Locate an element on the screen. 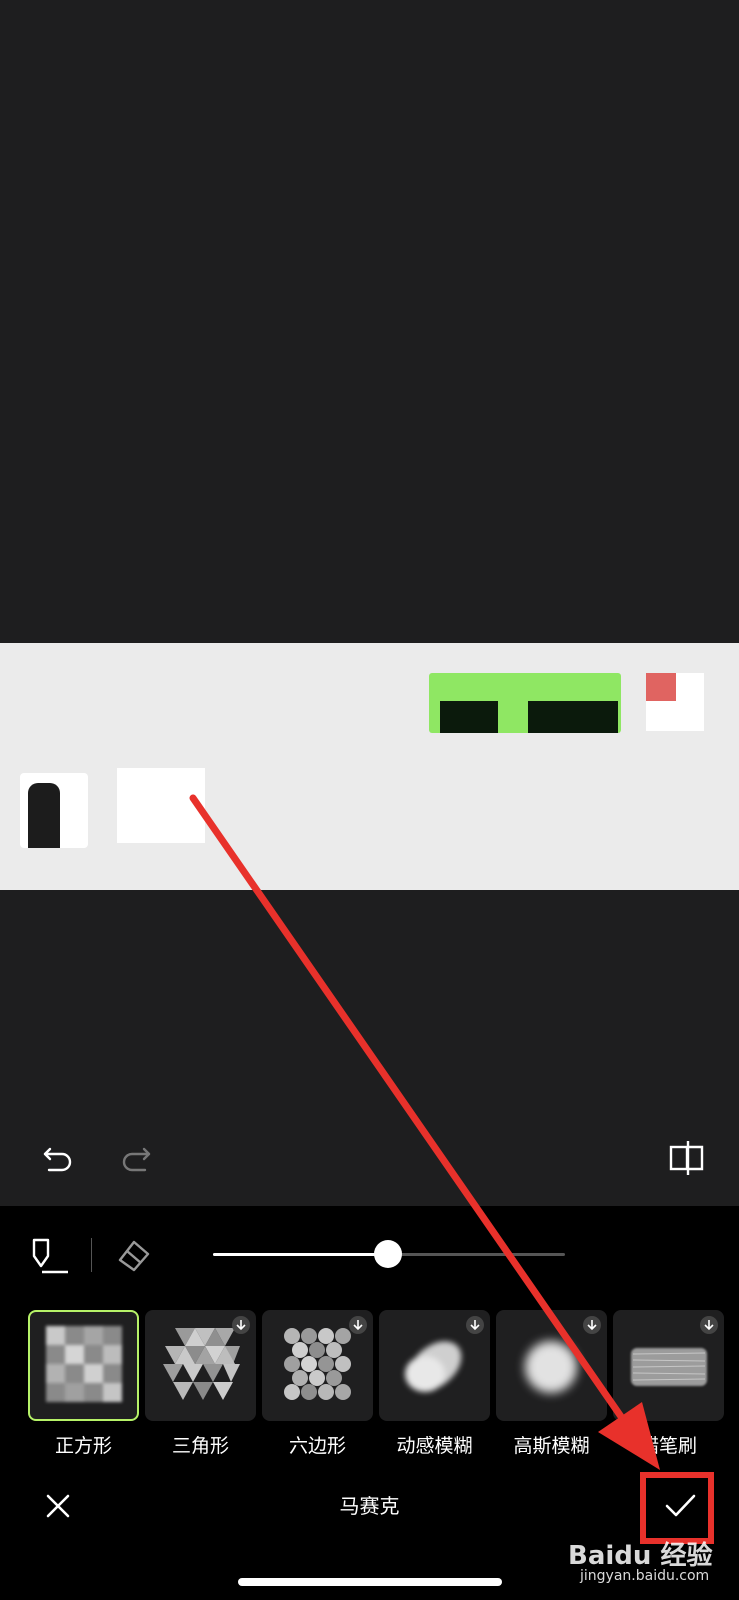  watermark-logo: Baidu 经验 is located at coordinates (640, 1556).